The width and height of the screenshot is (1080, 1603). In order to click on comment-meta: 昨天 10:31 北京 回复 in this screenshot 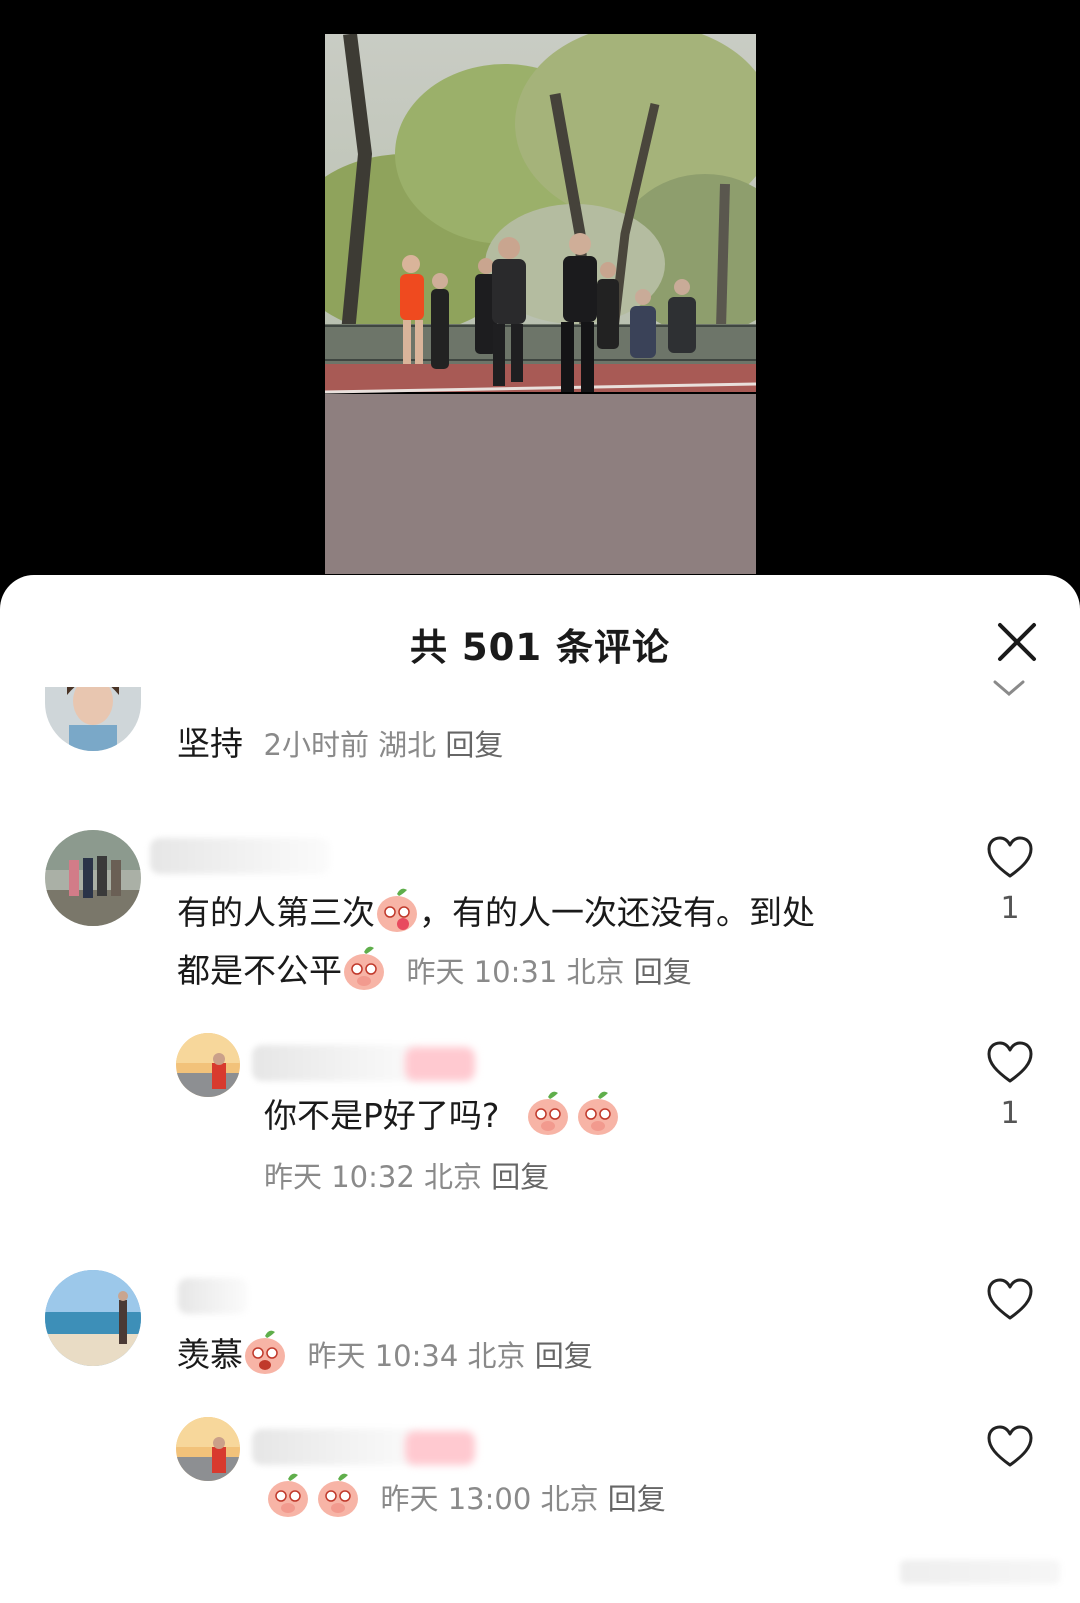, I will do `click(549, 972)`.